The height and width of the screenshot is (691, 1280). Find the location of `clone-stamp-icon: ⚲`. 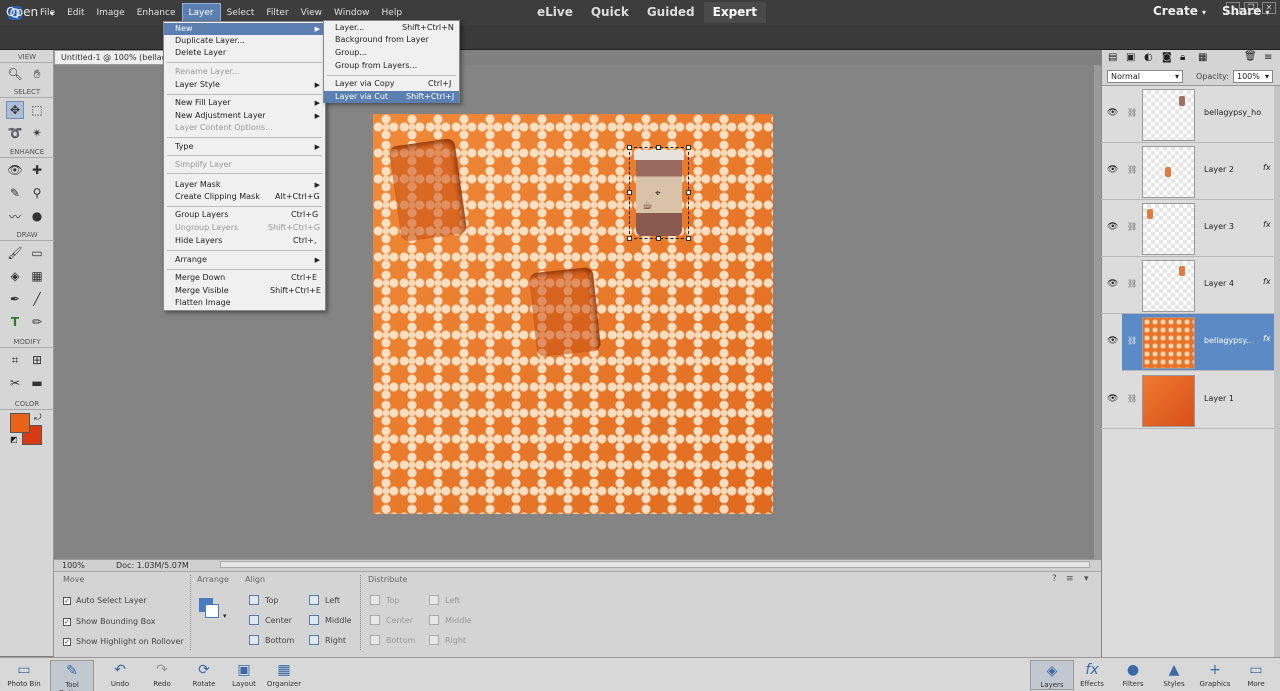

clone-stamp-icon: ⚲ is located at coordinates (37, 193).